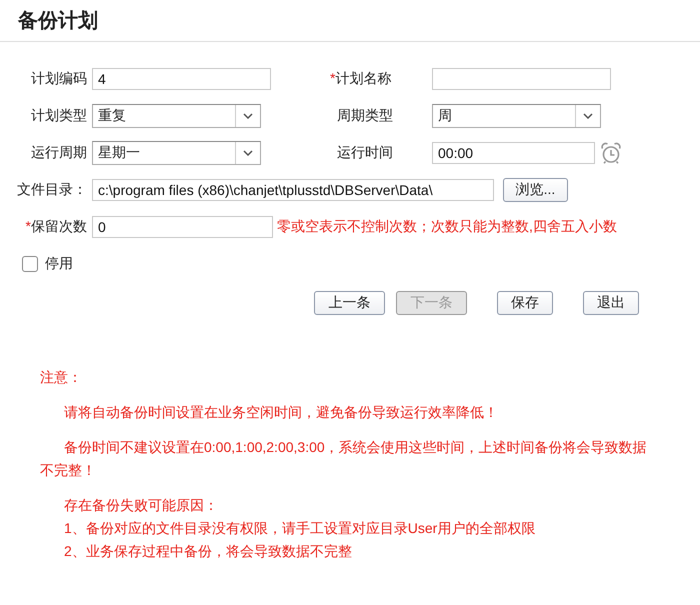 The width and height of the screenshot is (700, 605). Describe the element at coordinates (513, 153) in the screenshot. I see `input-field: 00:00` at that location.